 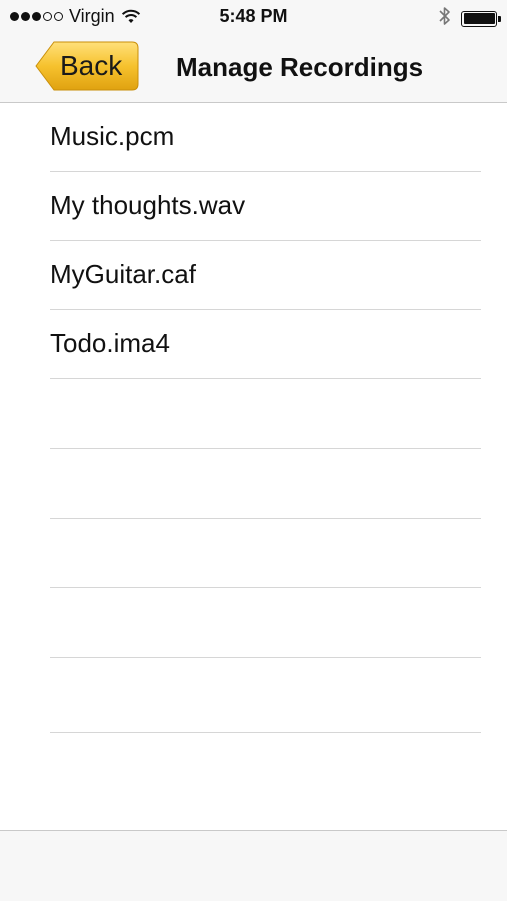 I want to click on navigation-bar: Back Manage Recordings, so click(x=253, y=68).